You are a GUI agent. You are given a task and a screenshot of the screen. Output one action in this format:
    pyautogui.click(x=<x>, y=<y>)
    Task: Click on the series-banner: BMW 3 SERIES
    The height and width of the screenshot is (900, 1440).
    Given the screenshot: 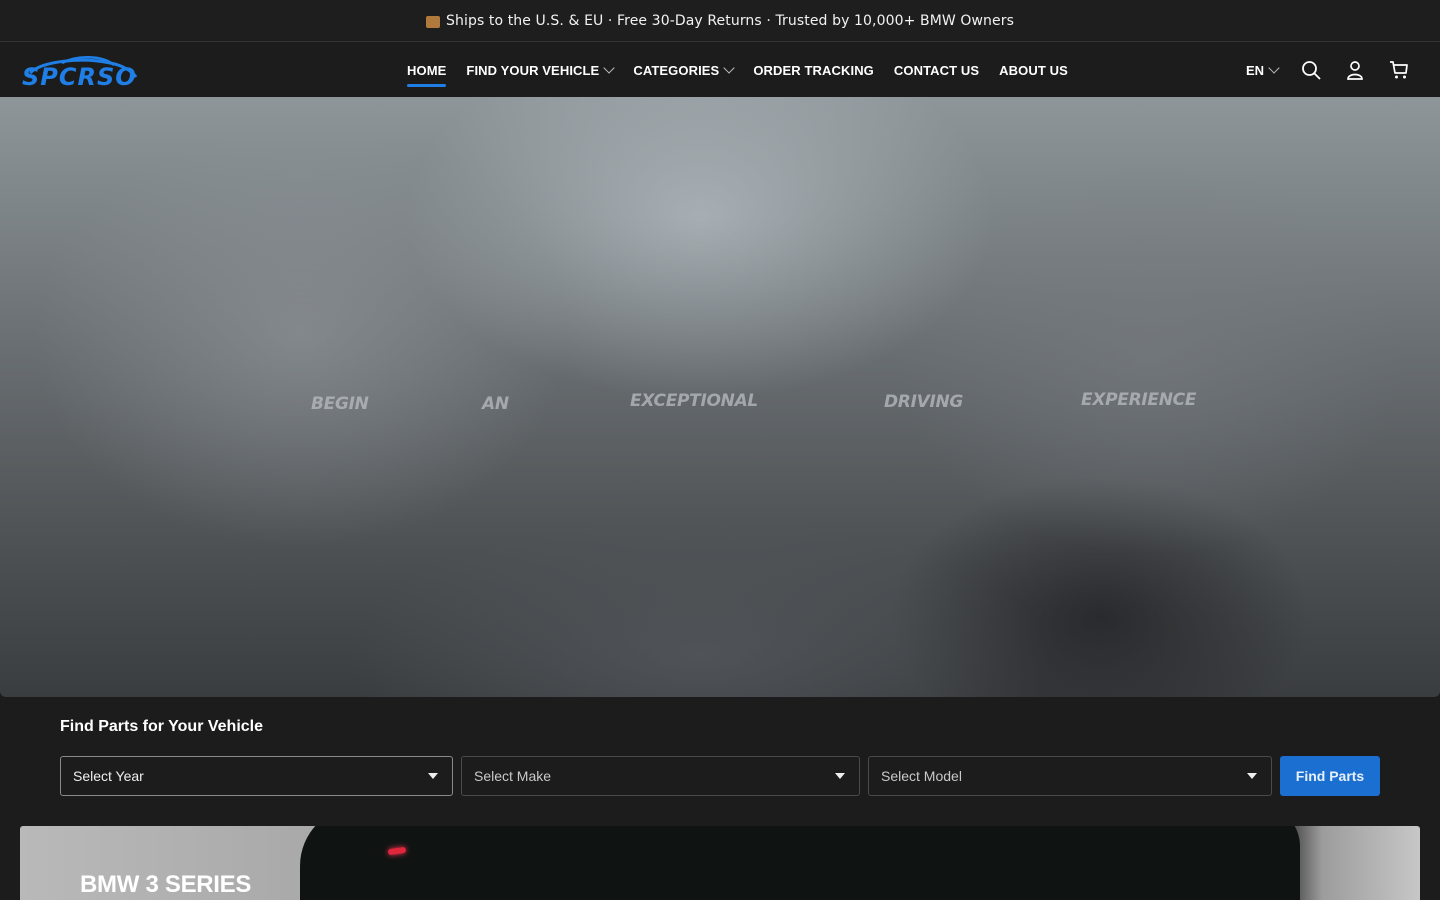 What is the action you would take?
    pyautogui.click(x=720, y=863)
    